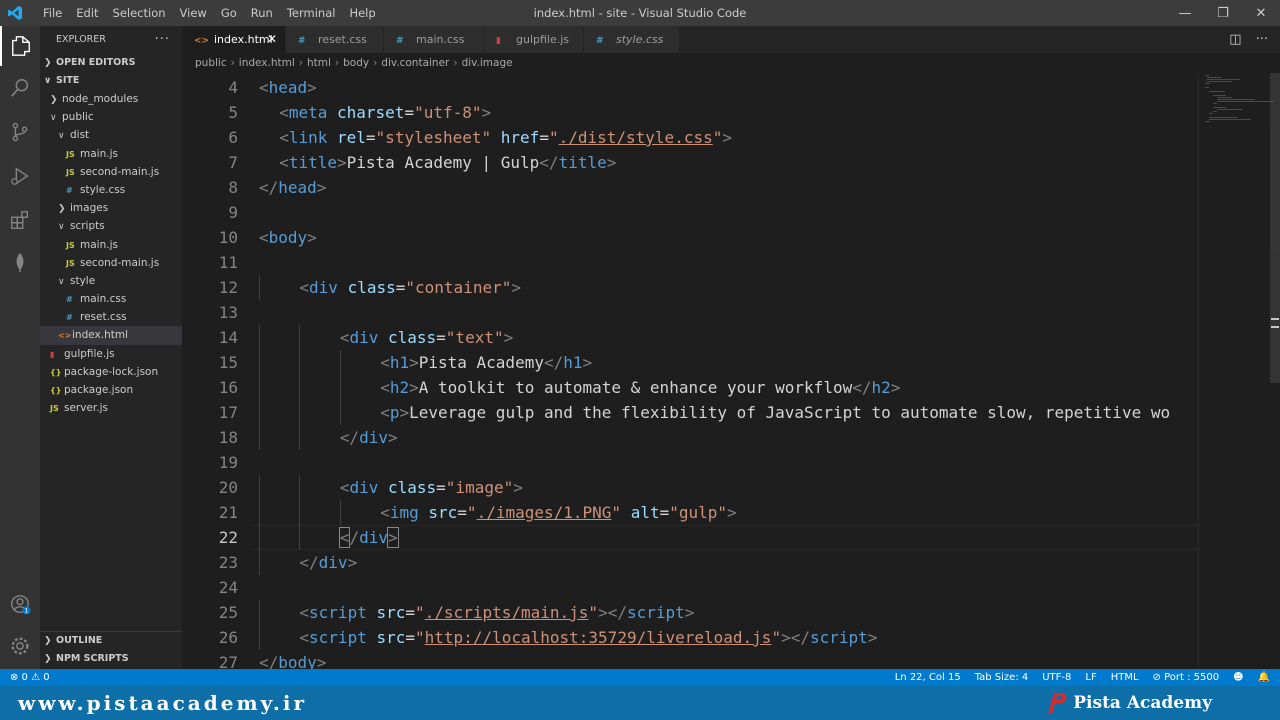 The image size is (1280, 720). Describe the element at coordinates (111, 135) in the screenshot. I see `folder-item: ∨ dist` at that location.